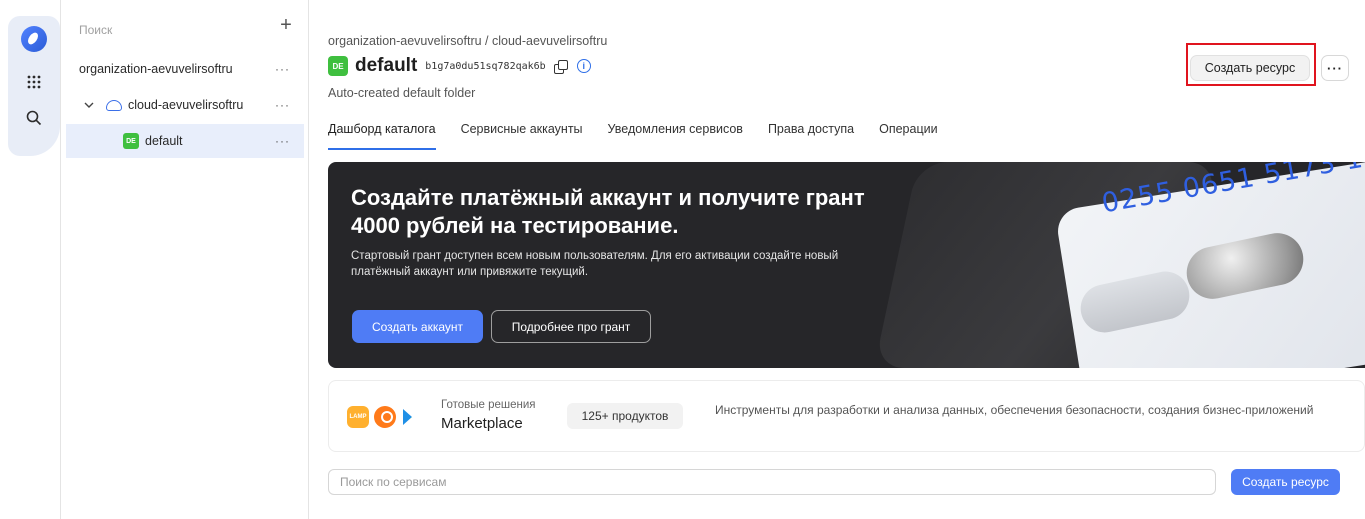  I want to click on products-count-badge: 125+ продуктов, so click(625, 416).